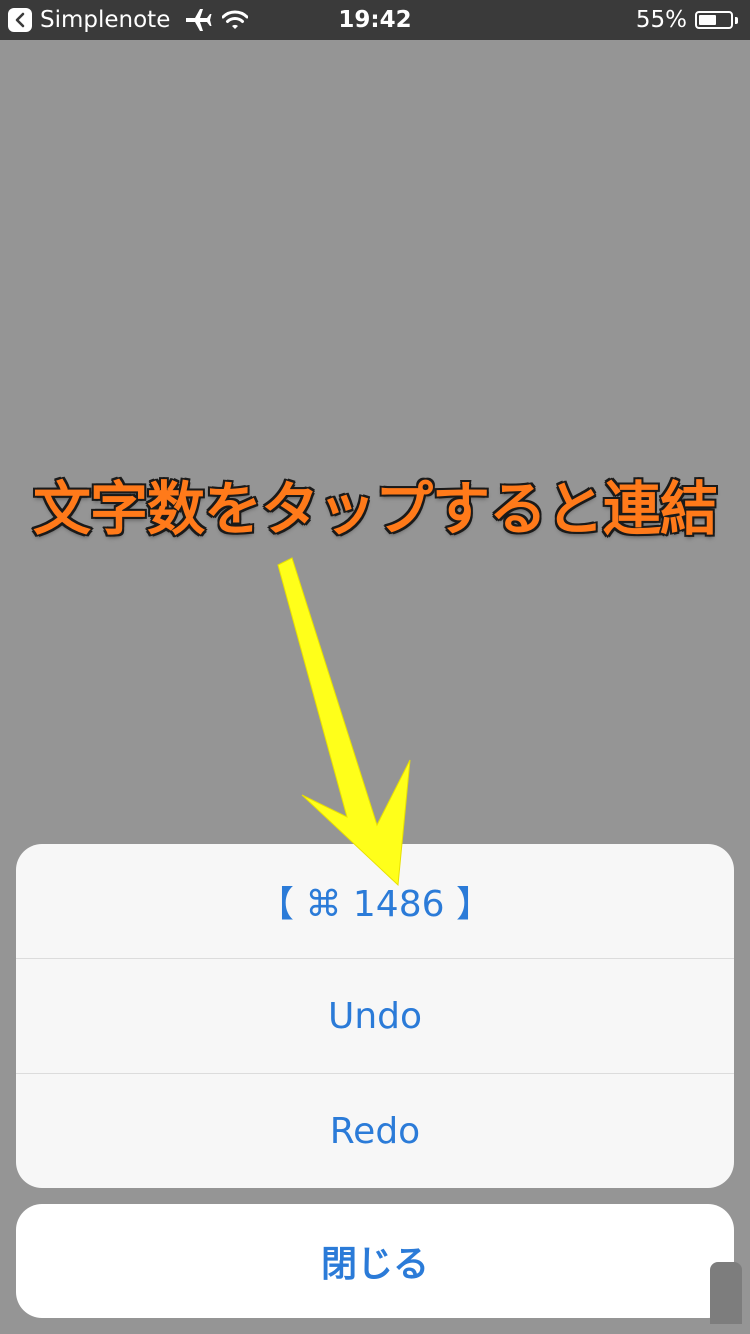 This screenshot has width=750, height=1334. What do you see at coordinates (736, 20) in the screenshot?
I see `battery-cap` at bounding box center [736, 20].